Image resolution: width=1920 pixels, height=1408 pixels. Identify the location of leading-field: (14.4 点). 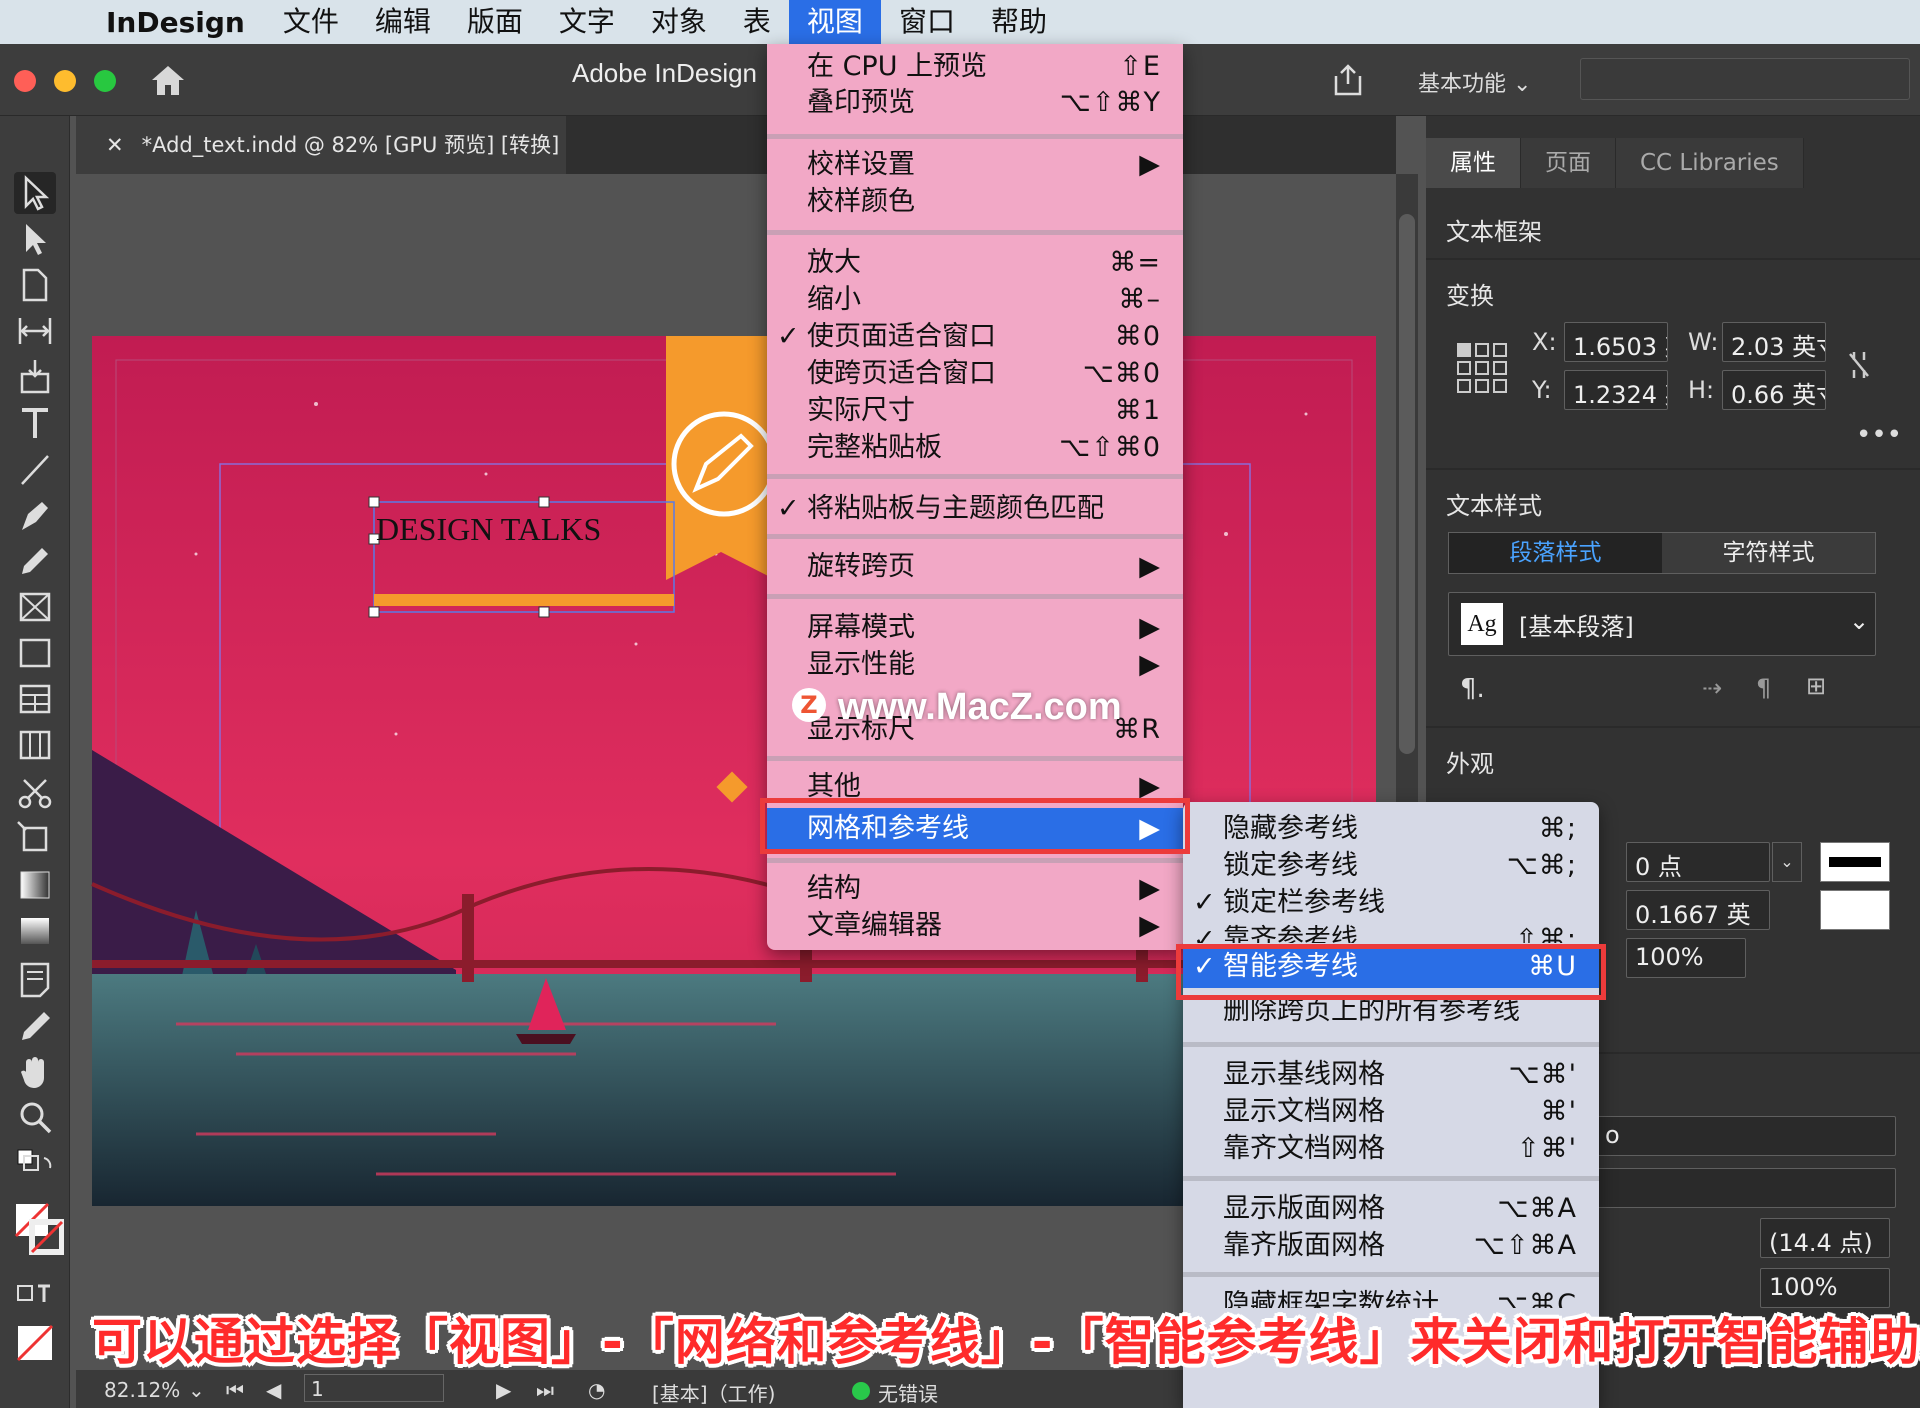
(1825, 1238).